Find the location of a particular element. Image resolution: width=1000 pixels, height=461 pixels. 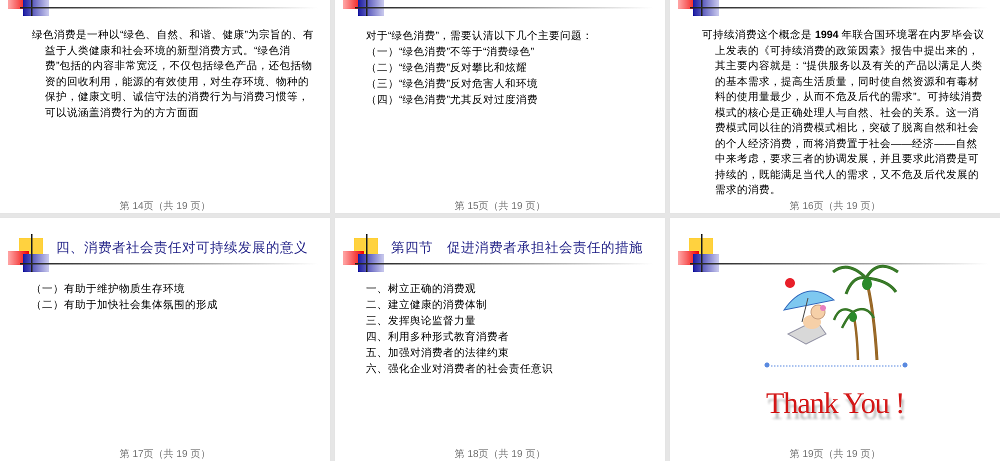

list-item: 三、发挥舆论监督力量 is located at coordinates (421, 321).